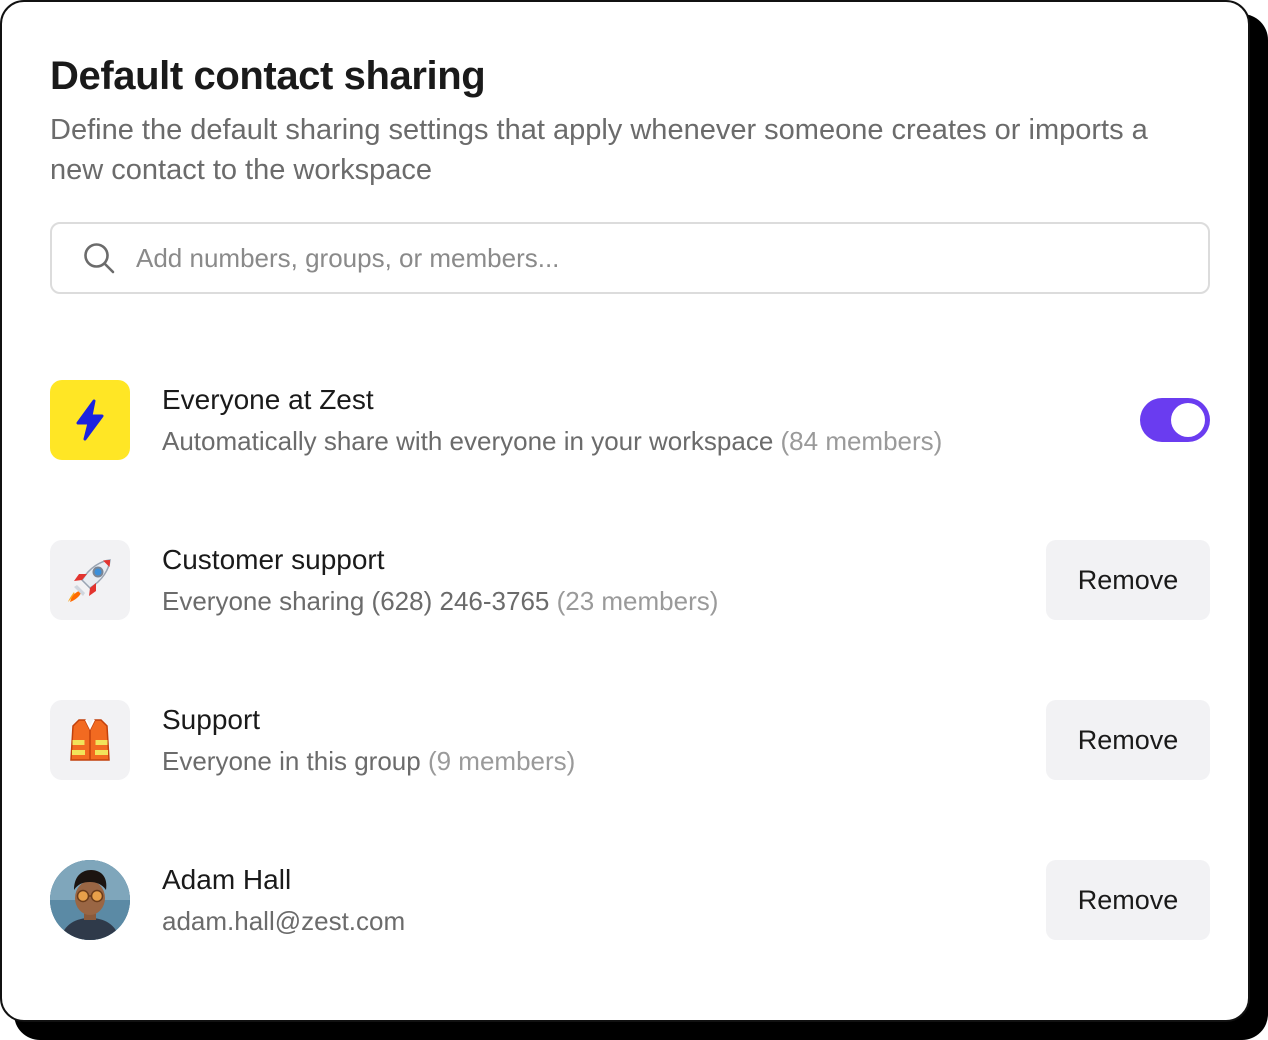  I want to click on share-entry-title: Support, so click(211, 719).